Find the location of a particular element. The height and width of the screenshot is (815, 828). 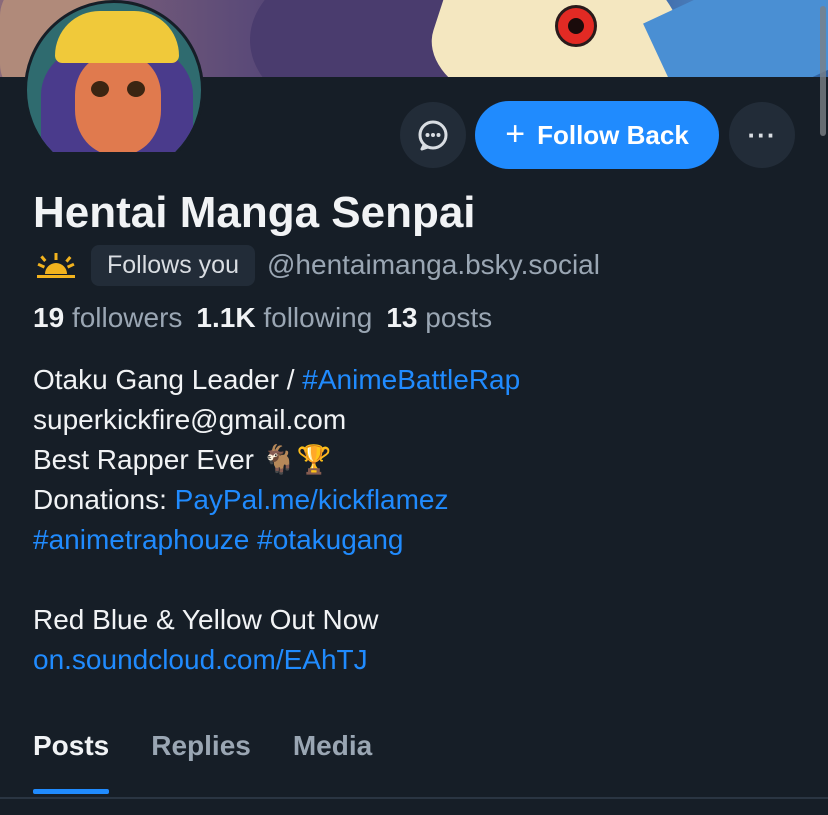

posts-stat: 13 posts is located at coordinates (439, 317).